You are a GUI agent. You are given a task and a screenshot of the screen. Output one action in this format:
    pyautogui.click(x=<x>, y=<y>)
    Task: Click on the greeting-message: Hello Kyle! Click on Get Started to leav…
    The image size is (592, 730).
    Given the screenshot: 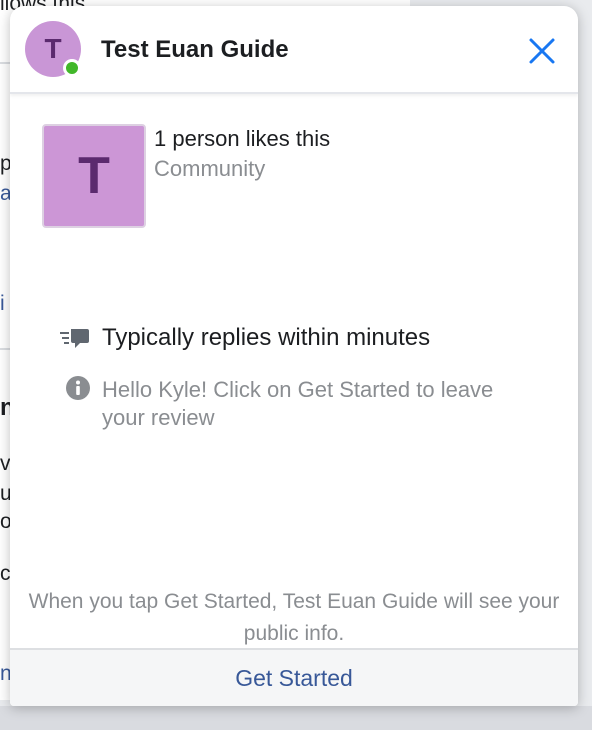 What is the action you would take?
    pyautogui.click(x=298, y=403)
    